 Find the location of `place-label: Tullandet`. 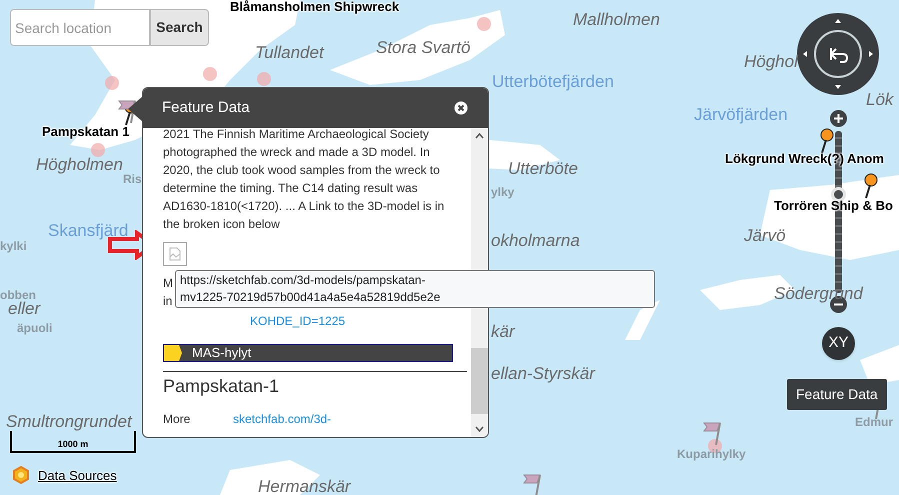

place-label: Tullandet is located at coordinates (289, 52).